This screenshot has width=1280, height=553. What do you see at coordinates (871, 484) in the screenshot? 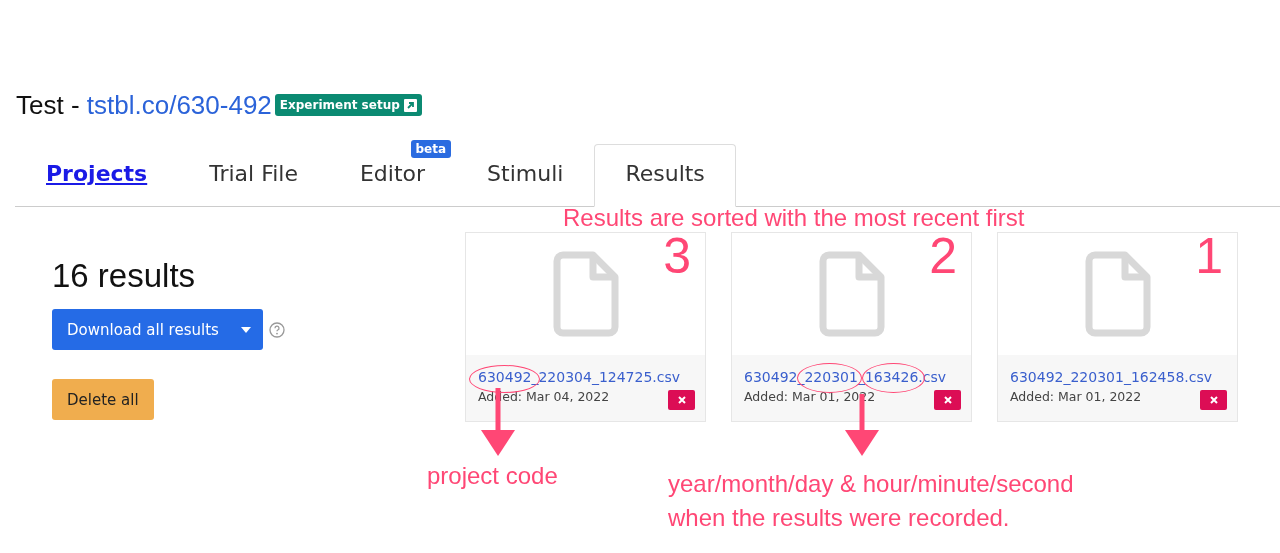
I see `annotation-note: year/month/day & hour/minute/second` at bounding box center [871, 484].